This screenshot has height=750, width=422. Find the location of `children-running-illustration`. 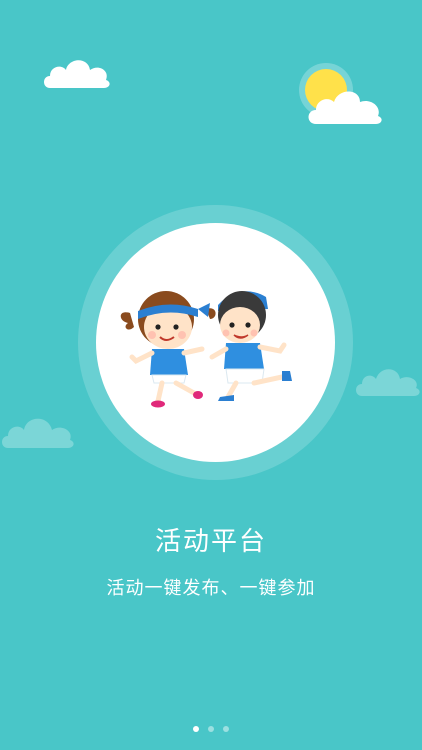

children-running-illustration is located at coordinates (206, 348).